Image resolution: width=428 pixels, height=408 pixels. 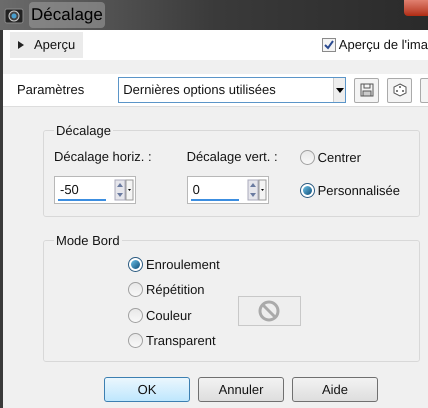 What do you see at coordinates (95, 190) in the screenshot?
I see `spin-field: -50` at bounding box center [95, 190].